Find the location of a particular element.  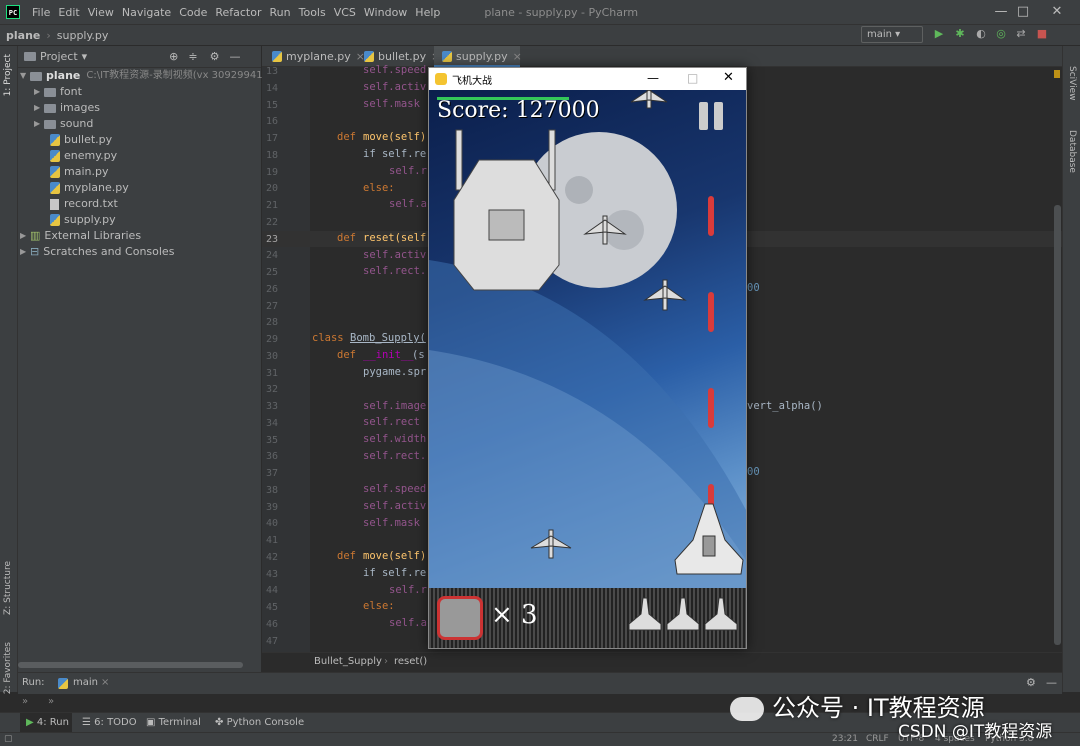

tree-folder-sound: ▶ sound is located at coordinates (63, 124).